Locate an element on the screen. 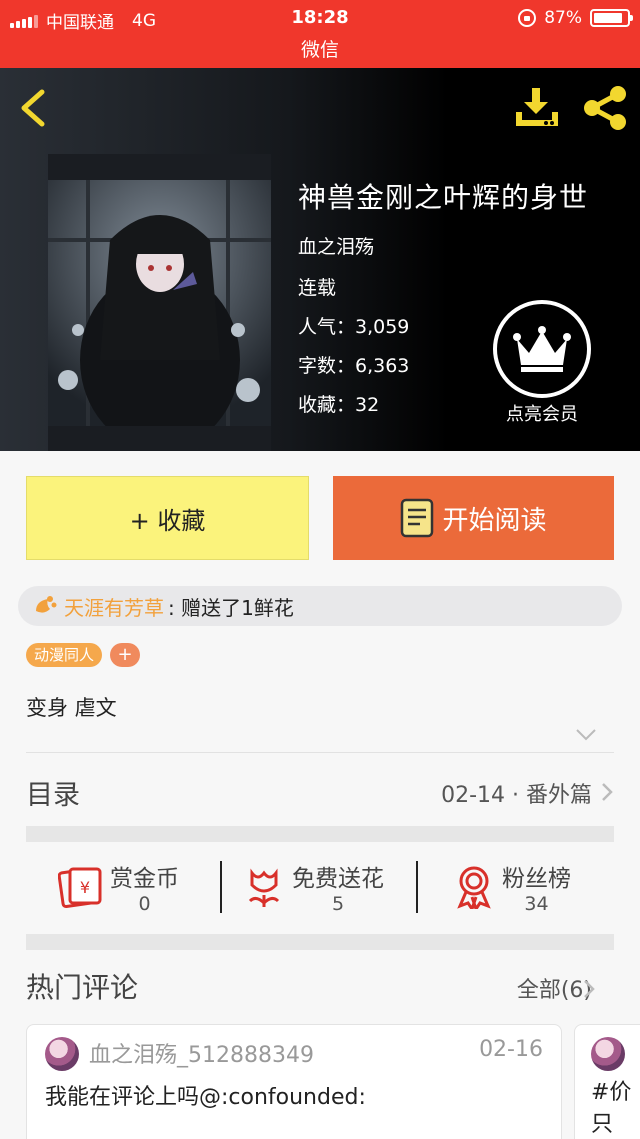  rotation-lock-icon is located at coordinates (527, 18).